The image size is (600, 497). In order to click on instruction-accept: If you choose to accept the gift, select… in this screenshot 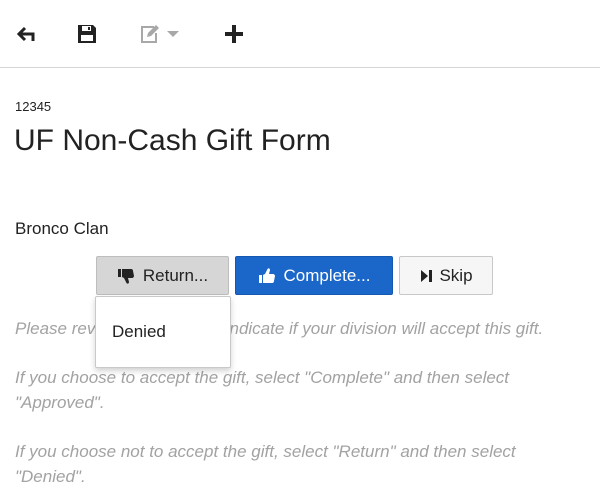, I will do `click(262, 390)`.